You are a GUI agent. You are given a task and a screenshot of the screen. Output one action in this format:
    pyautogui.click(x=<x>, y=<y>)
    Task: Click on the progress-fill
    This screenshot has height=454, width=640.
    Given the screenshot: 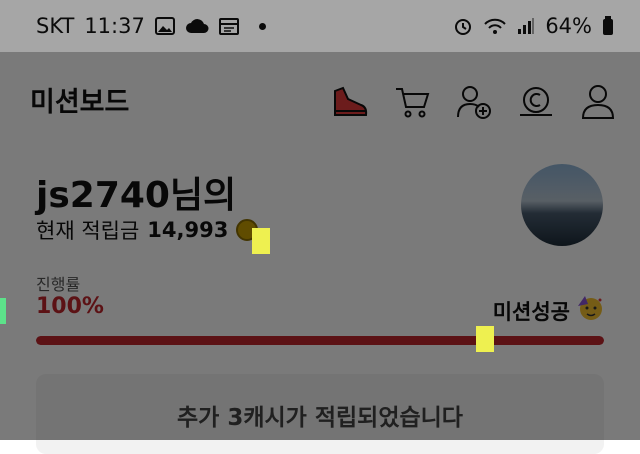 What is the action you would take?
    pyautogui.click(x=320, y=340)
    